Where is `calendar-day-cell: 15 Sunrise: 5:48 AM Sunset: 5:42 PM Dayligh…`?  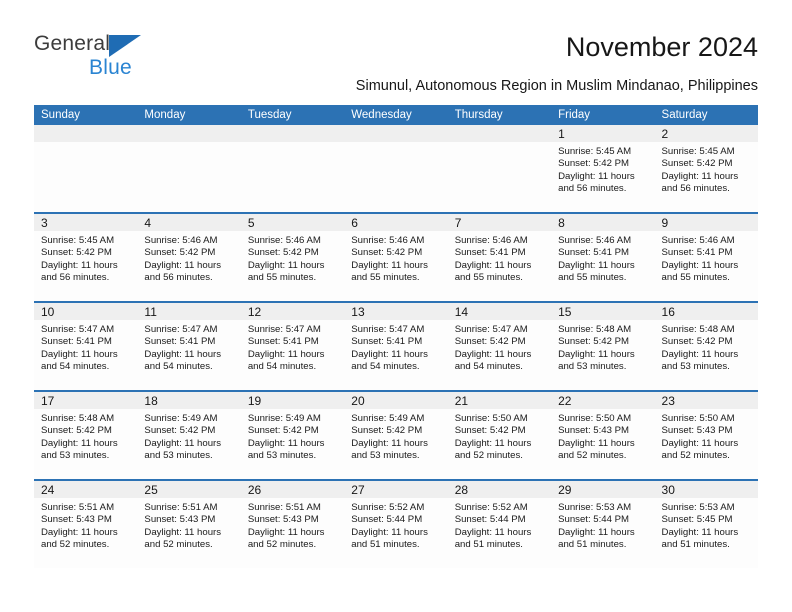
calendar-day-cell: 15 Sunrise: 5:48 AM Sunset: 5:42 PM Dayligh… is located at coordinates (603, 346).